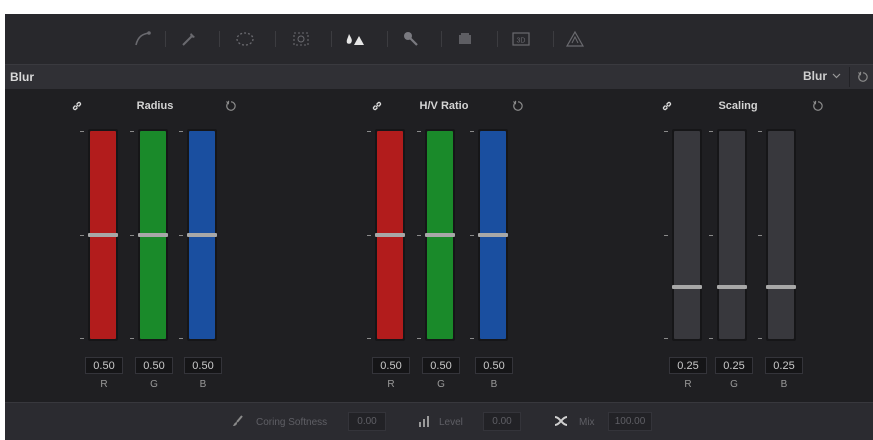  Describe the element at coordinates (863, 79) in the screenshot. I see `reset-all-icon` at that location.